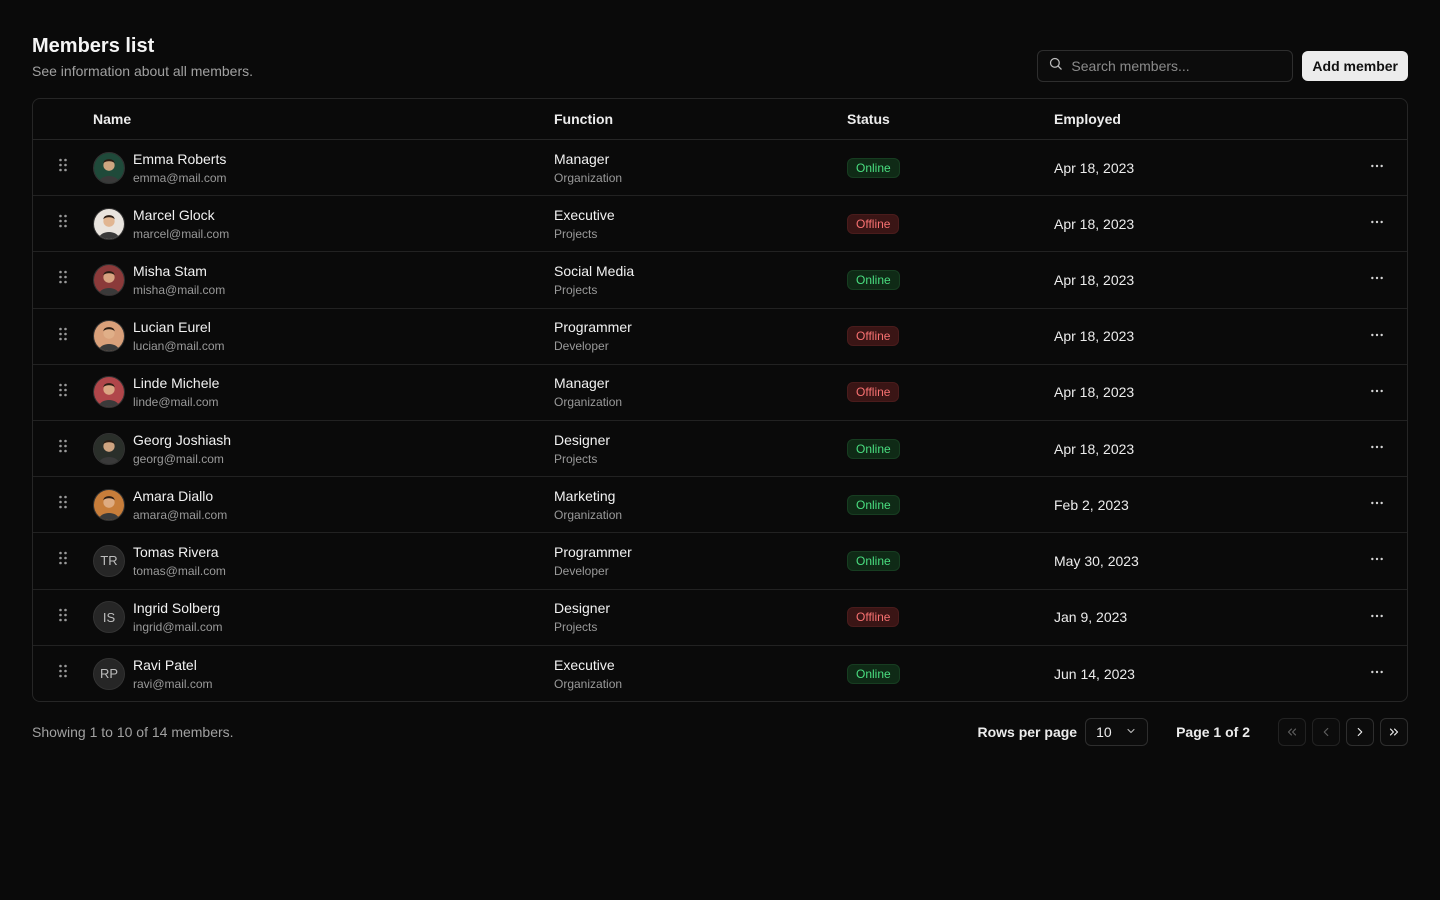 This screenshot has height=900, width=1440. I want to click on member-name: Ingrid Solberg, so click(177, 608).